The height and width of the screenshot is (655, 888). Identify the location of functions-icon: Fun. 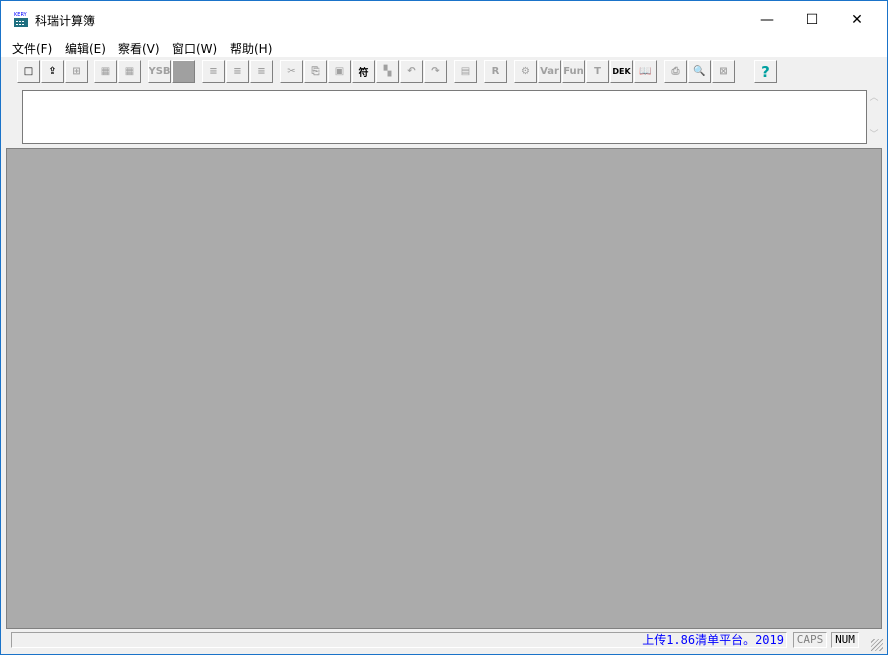
(573, 71).